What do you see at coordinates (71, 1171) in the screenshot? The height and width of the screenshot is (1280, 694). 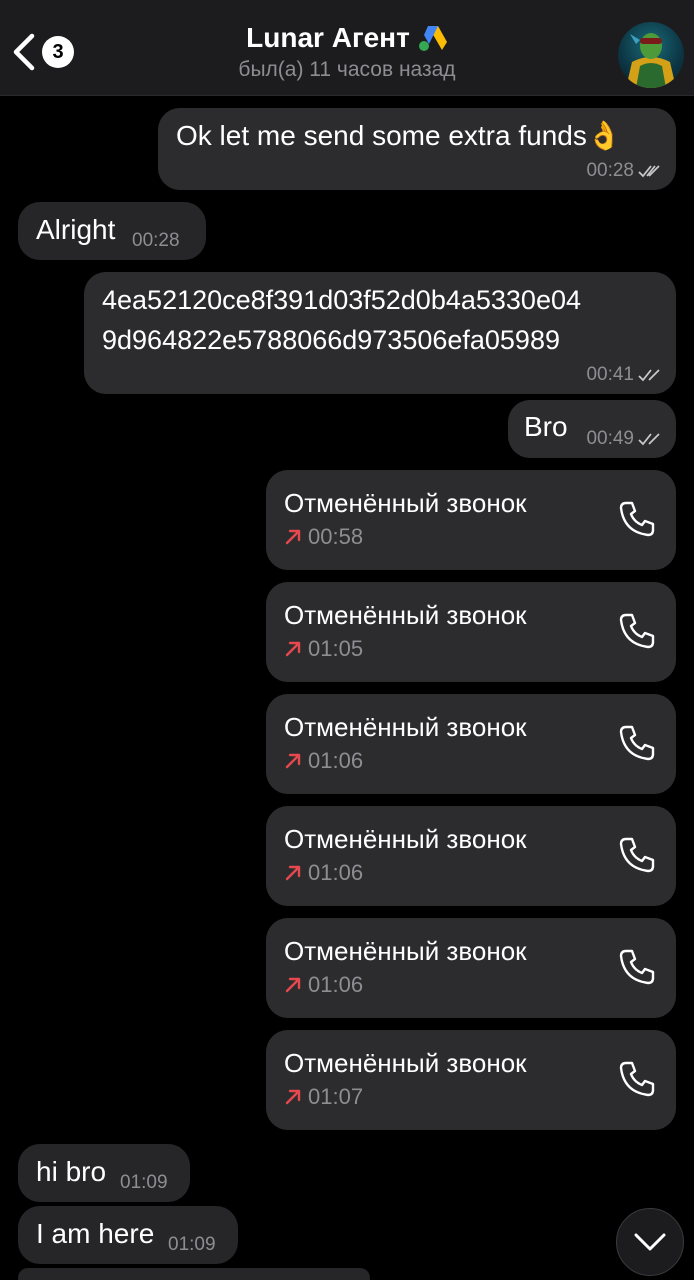 I see `message-text: hi bro` at bounding box center [71, 1171].